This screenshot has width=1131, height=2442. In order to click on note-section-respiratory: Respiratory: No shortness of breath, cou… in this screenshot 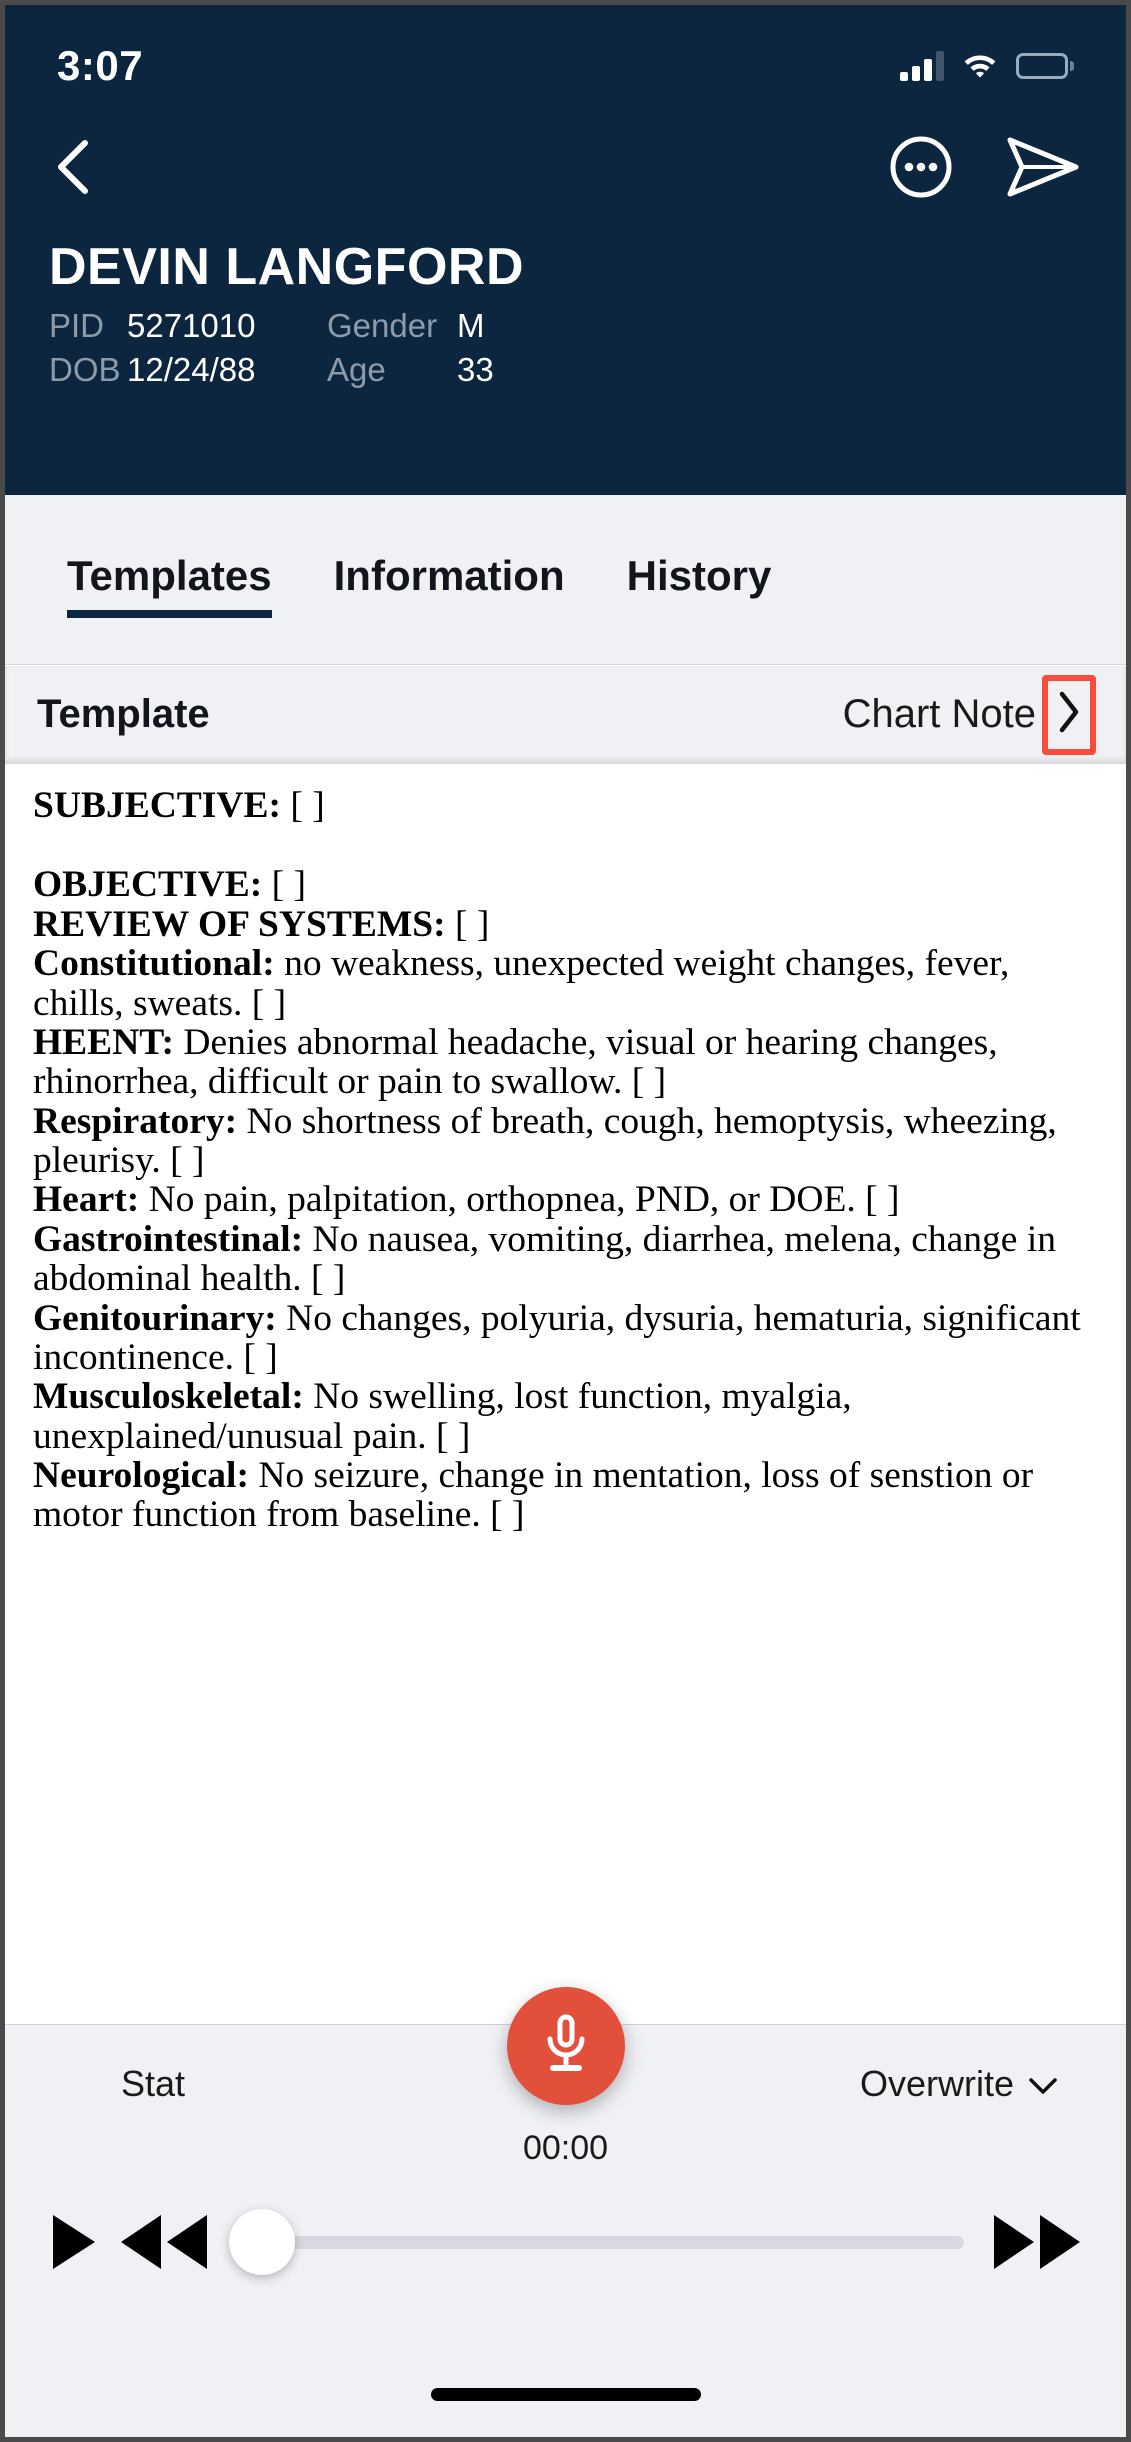, I will do `click(565, 1140)`.